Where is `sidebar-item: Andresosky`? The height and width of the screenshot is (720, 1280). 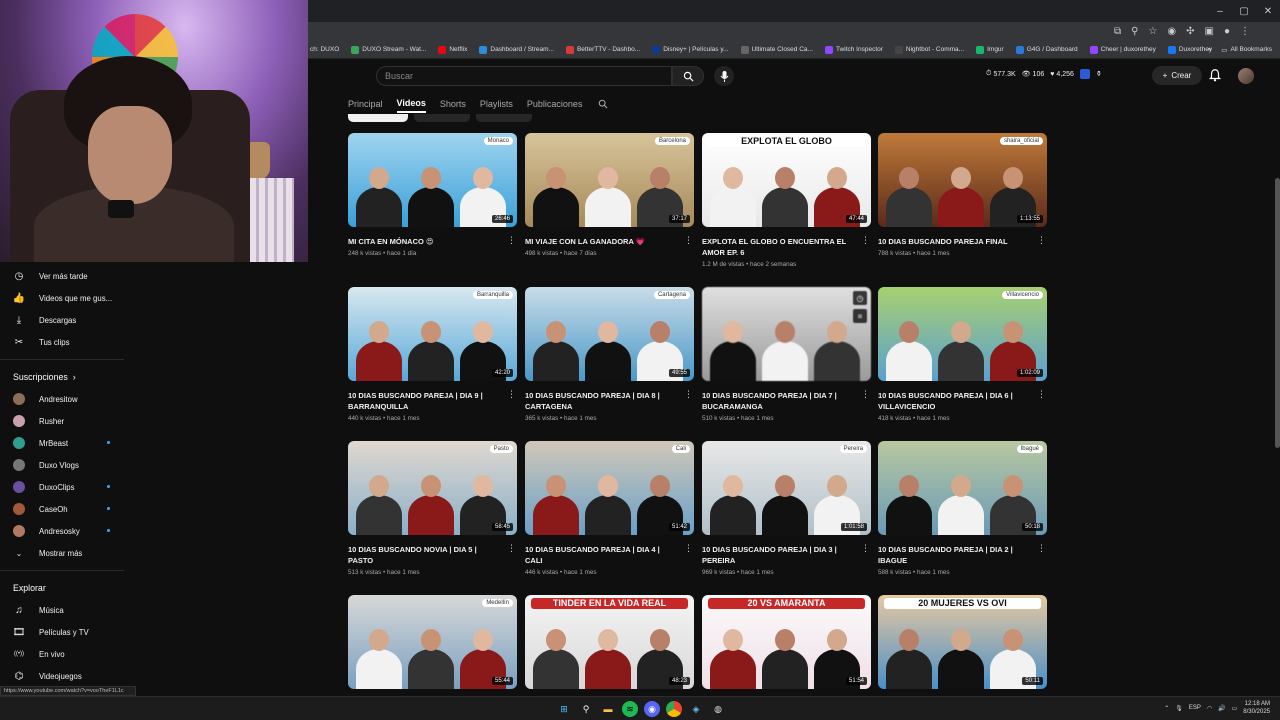 sidebar-item: Andresosky is located at coordinates (64, 531).